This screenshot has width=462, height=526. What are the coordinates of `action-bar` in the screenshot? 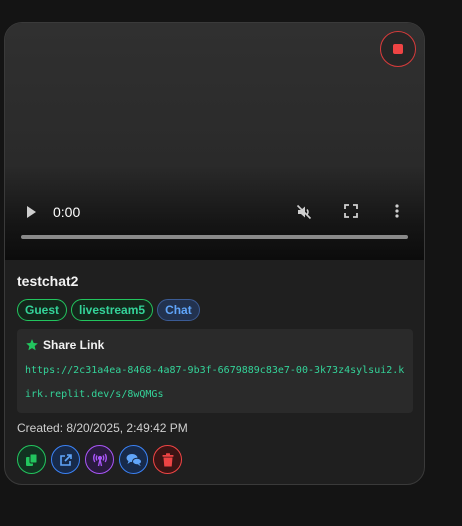 It's located at (99, 459).